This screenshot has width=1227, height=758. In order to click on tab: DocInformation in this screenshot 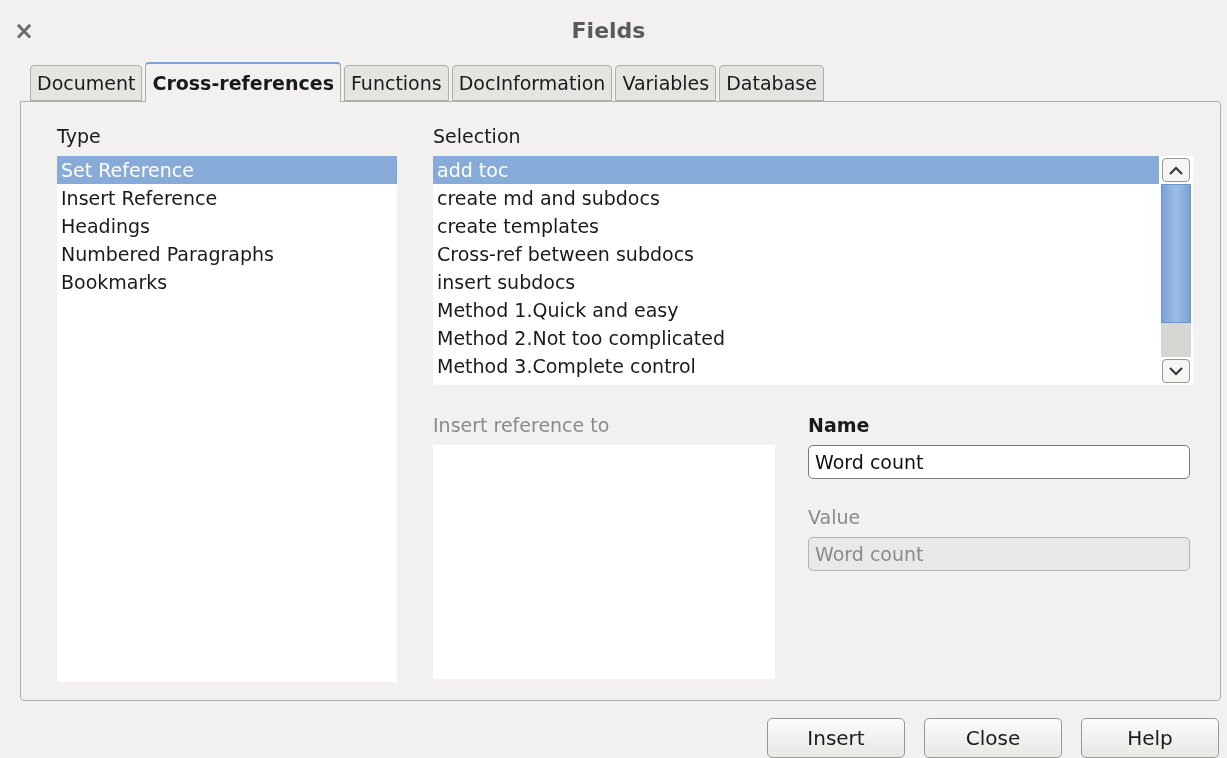, I will do `click(532, 83)`.